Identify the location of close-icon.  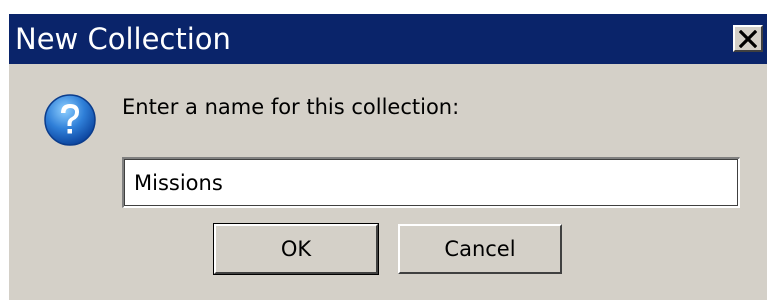
(748, 39).